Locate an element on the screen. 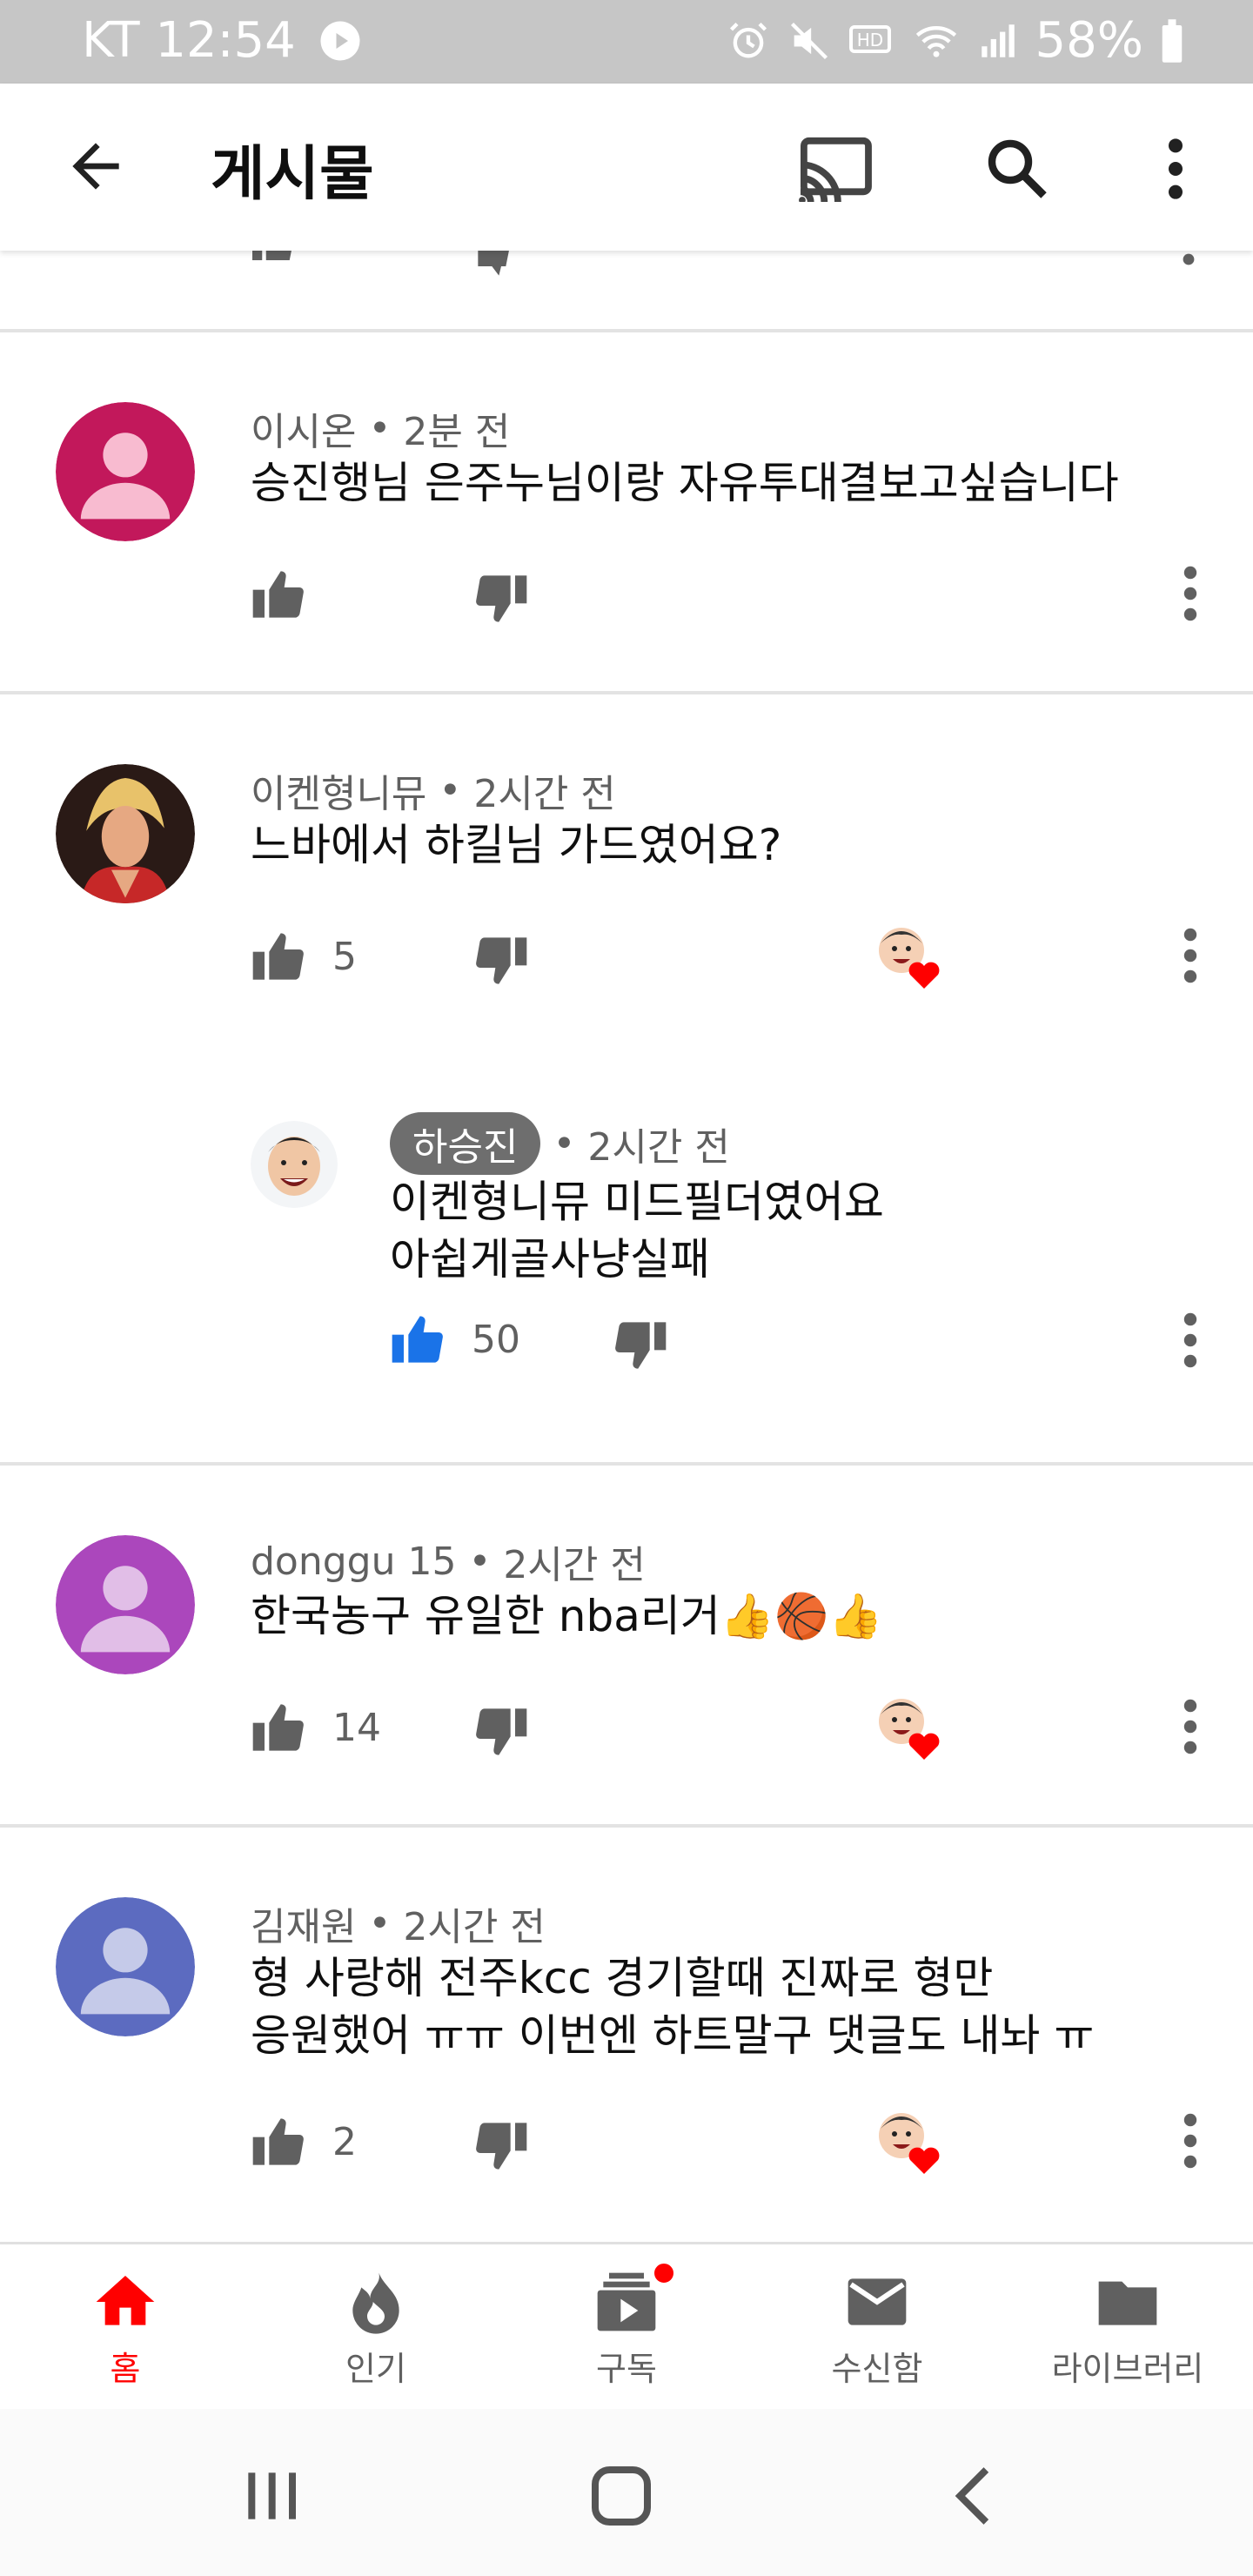 Image resolution: width=1253 pixels, height=2576 pixels. reply-text-line: 이켄형니뮤 미드필더였어요 is located at coordinates (637, 1202).